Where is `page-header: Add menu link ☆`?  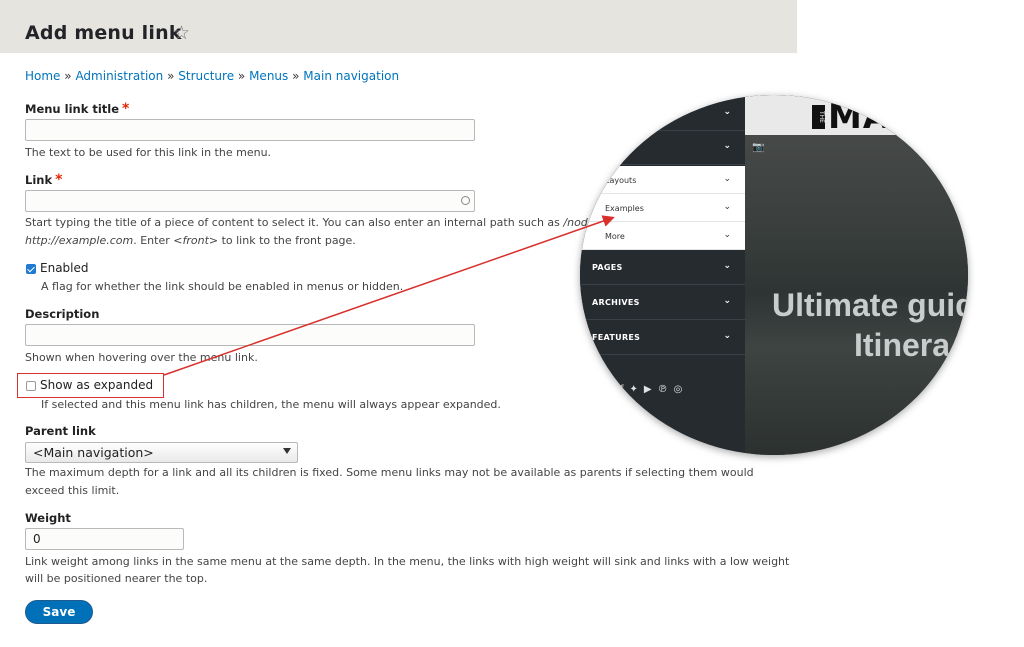 page-header: Add menu link ☆ is located at coordinates (398, 26).